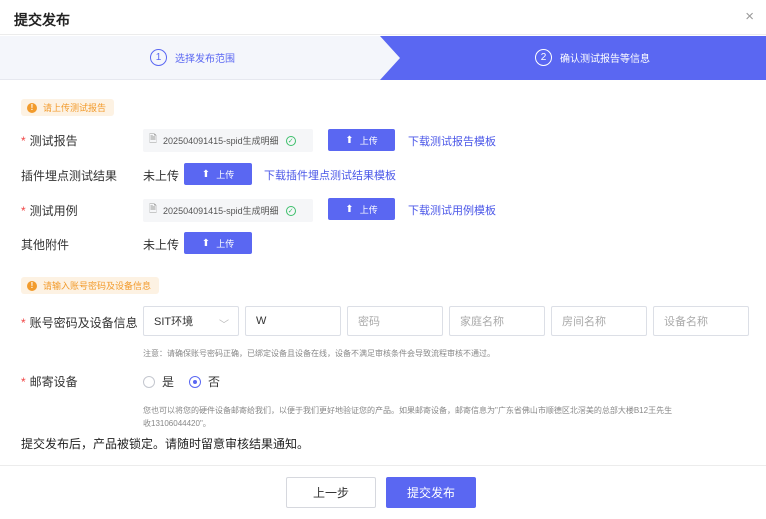  I want to click on account-label: * 账号密码及设备信息, so click(79, 323).